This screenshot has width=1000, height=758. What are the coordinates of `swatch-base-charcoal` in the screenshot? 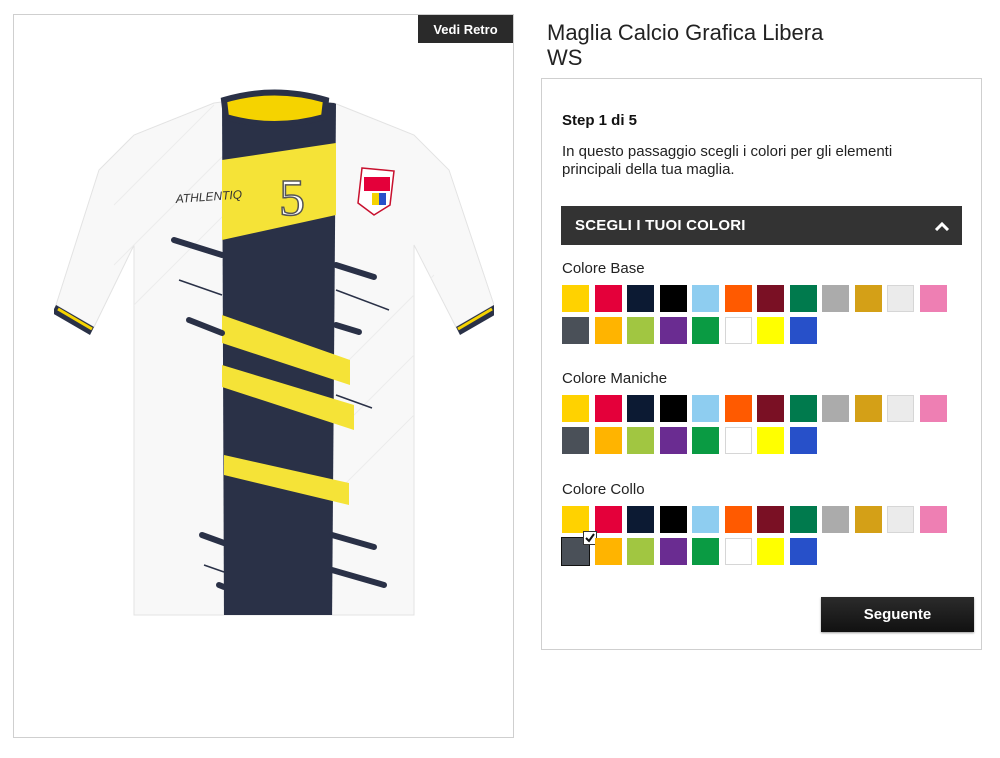 It's located at (575, 330).